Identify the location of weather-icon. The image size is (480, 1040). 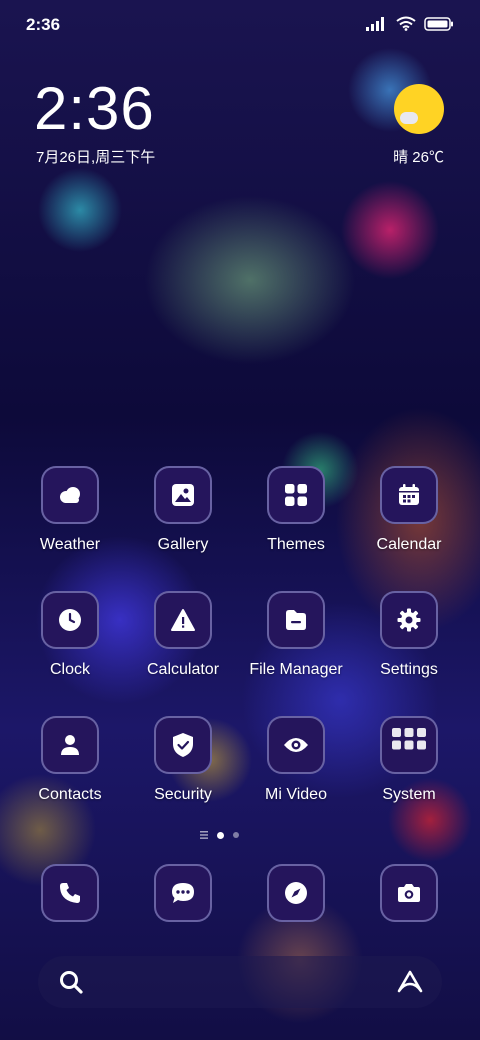
(70, 495).